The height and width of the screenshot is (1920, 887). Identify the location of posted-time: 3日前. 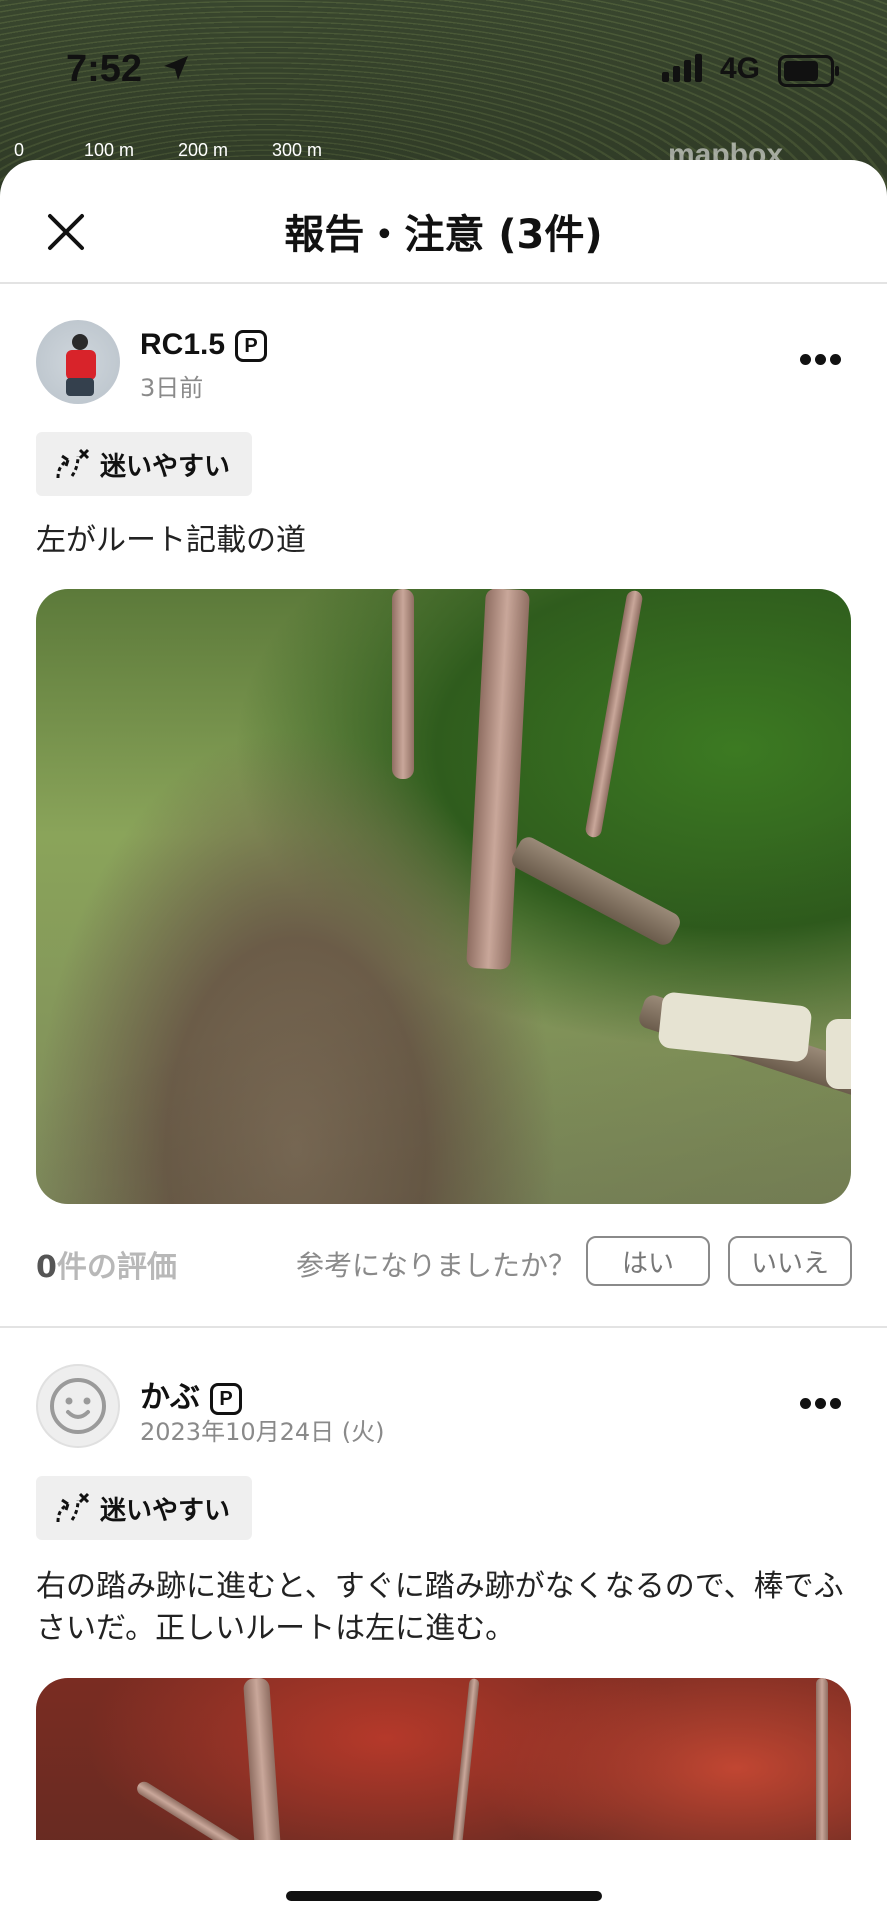
(172, 388).